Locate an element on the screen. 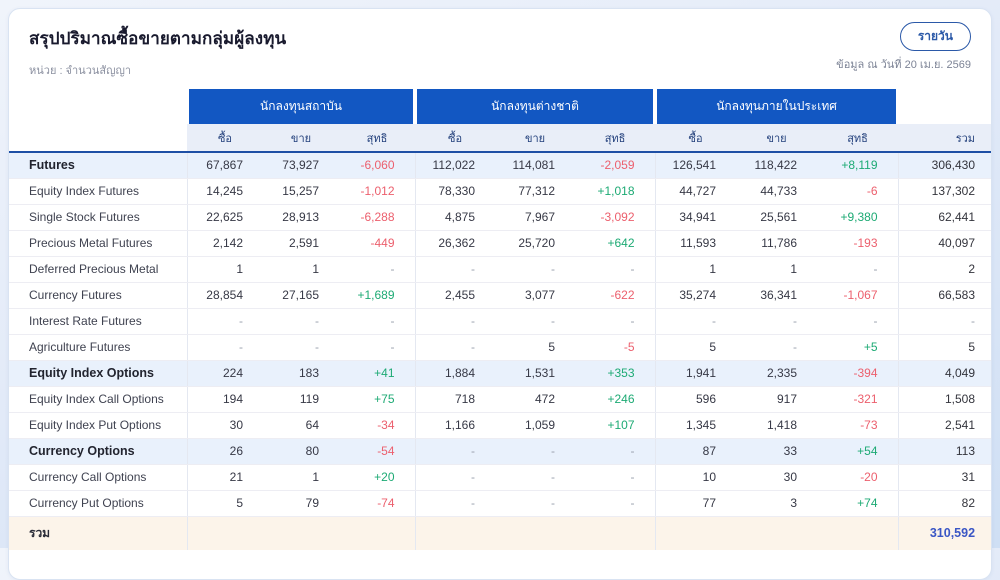 The image size is (1000, 580). row-total-cell: 2 is located at coordinates (944, 269).